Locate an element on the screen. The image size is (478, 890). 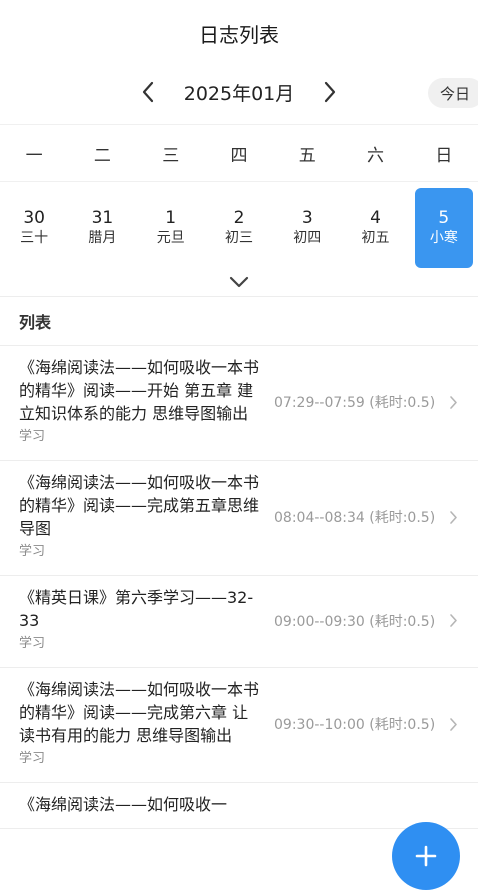
day-cell: 4 初五 is located at coordinates (375, 228).